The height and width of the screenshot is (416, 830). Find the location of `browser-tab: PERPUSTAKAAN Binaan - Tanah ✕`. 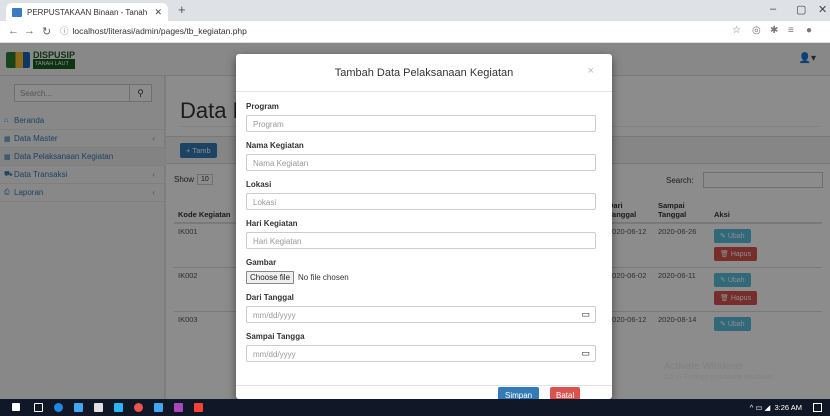

browser-tab: PERPUSTAKAAN Binaan - Tanah ✕ is located at coordinates (87, 12).